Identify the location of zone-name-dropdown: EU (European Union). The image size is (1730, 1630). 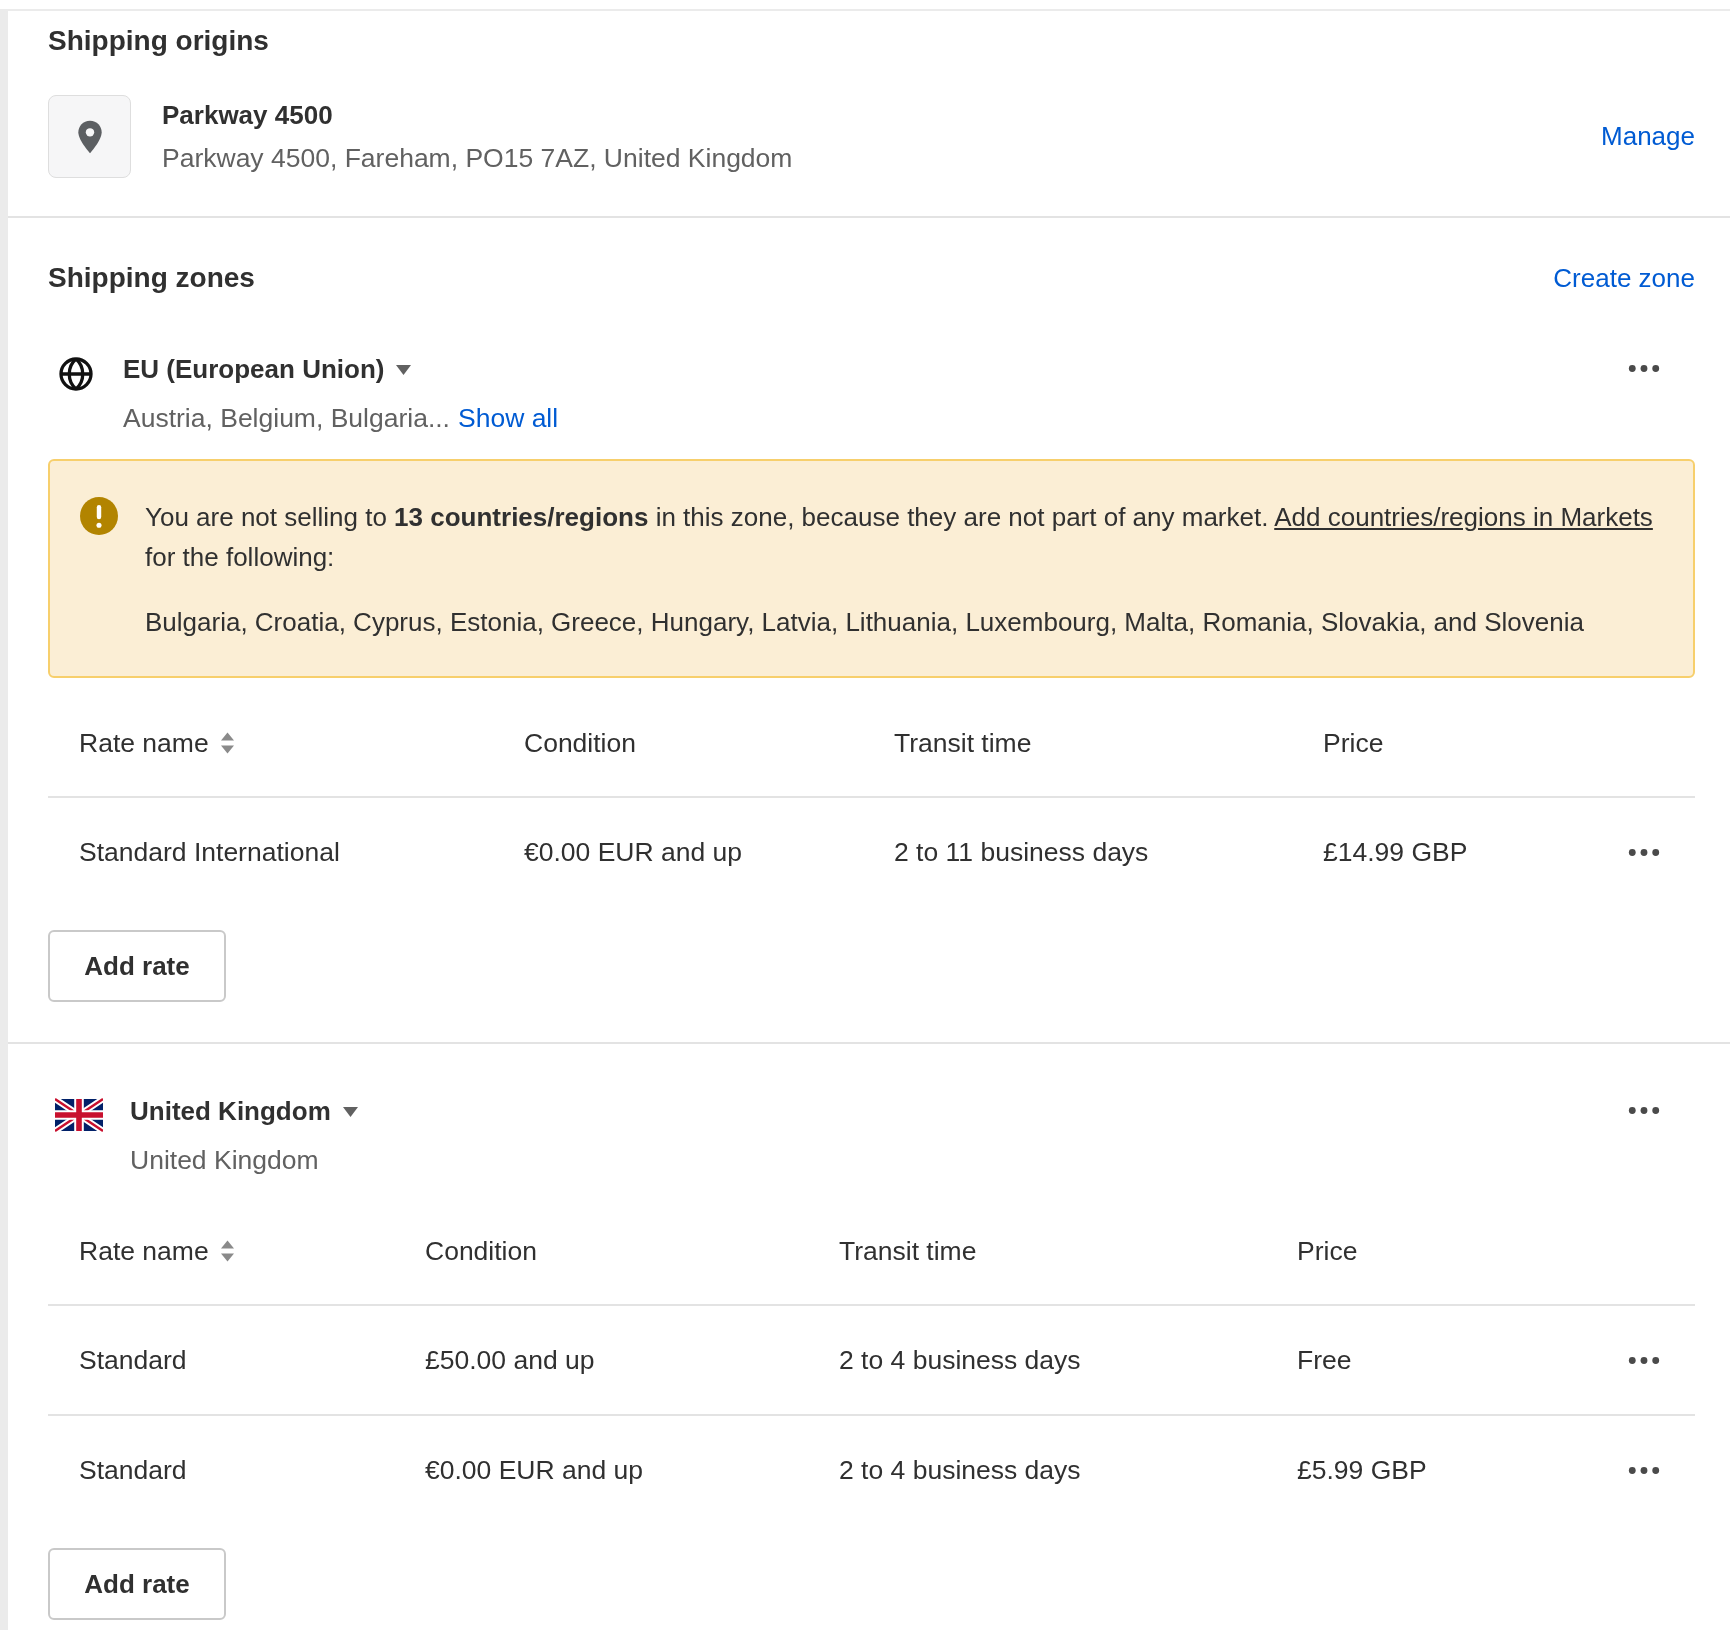
(267, 369).